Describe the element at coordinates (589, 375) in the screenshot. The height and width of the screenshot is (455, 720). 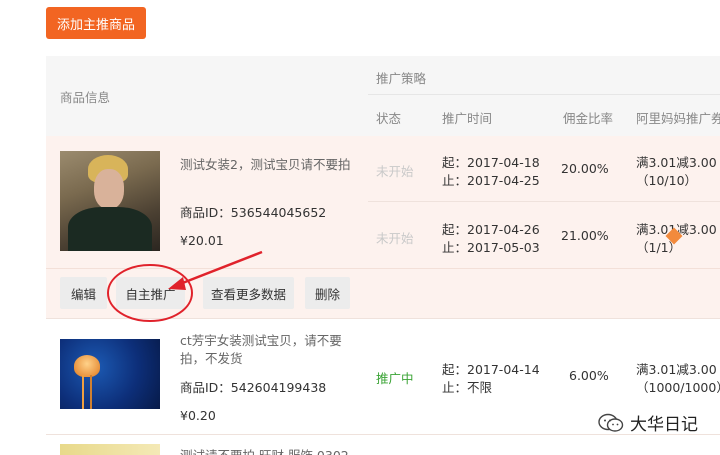
I see `commission-rate: 6.00%` at that location.